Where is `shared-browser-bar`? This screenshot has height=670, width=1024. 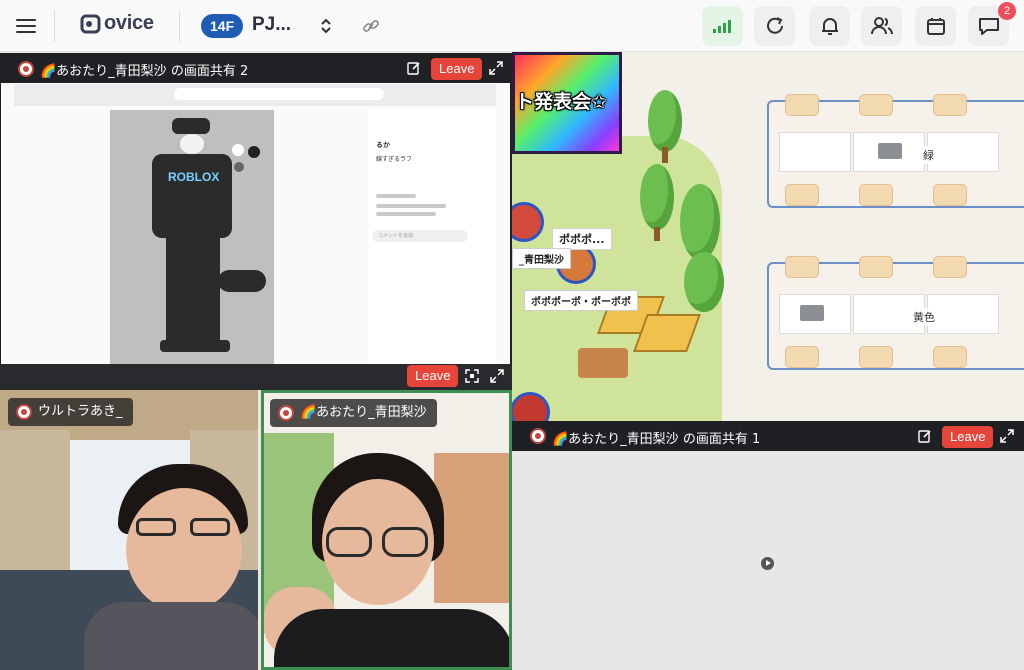
shared-browser-bar is located at coordinates (255, 95).